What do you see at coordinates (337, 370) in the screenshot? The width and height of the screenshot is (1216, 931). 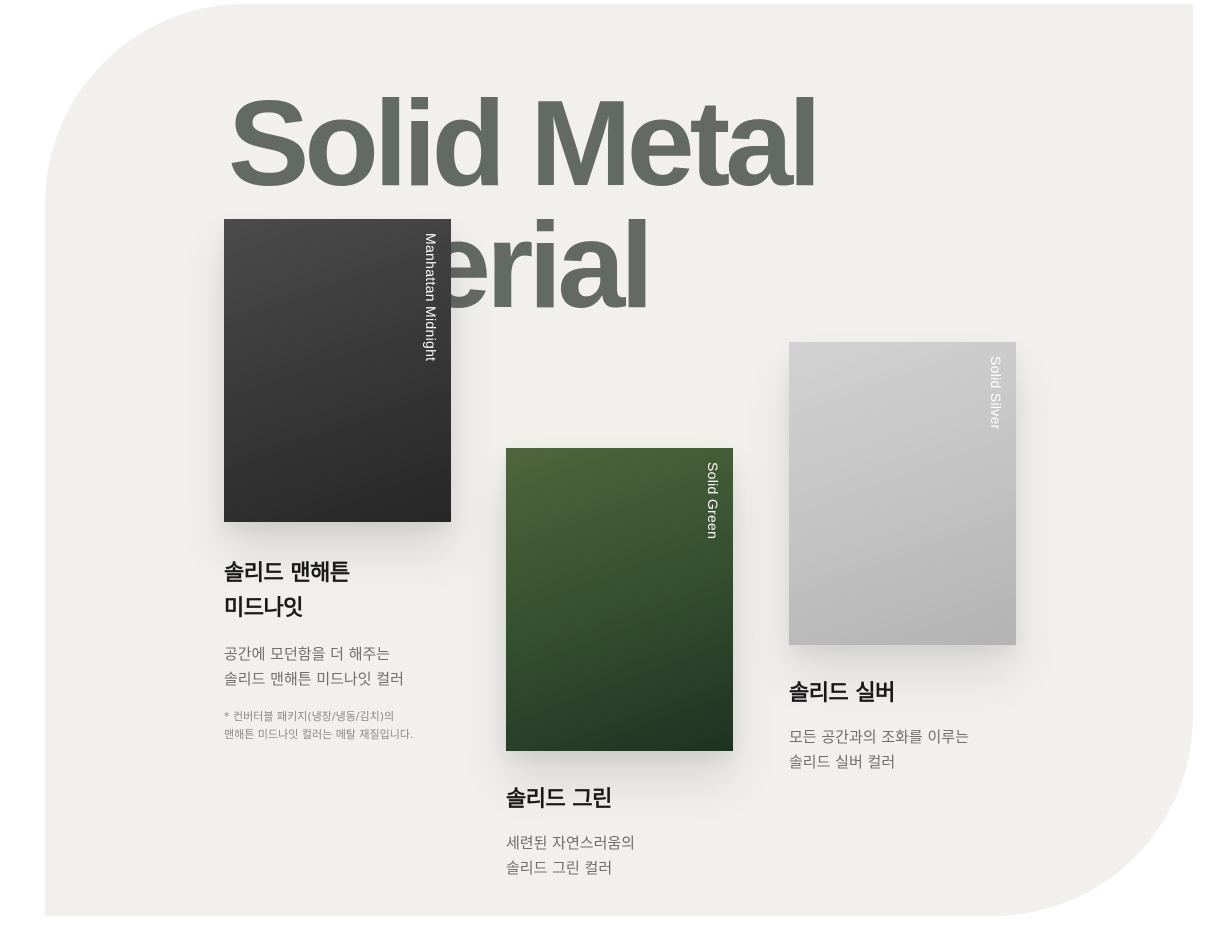 I see `swatch-manhattan-midnight: Manhattan Midnight` at bounding box center [337, 370].